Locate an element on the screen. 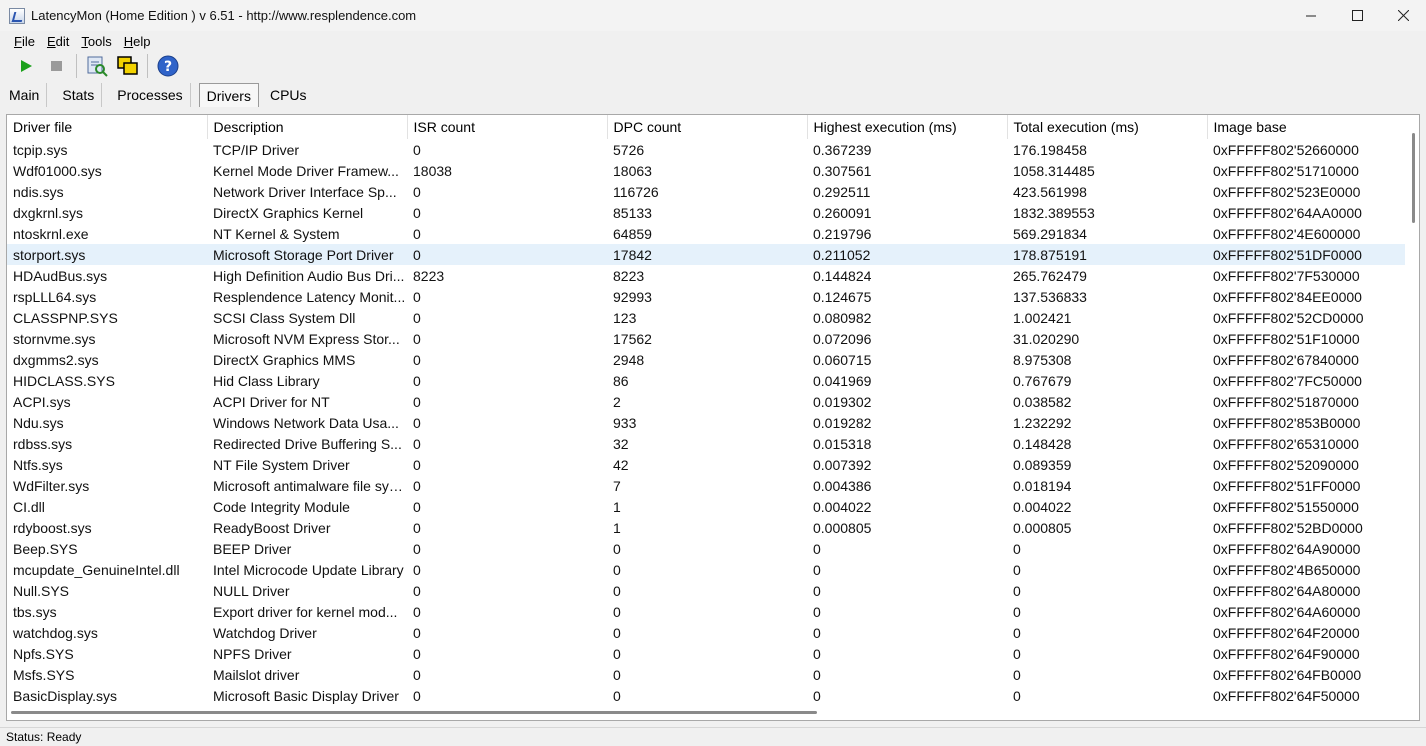  menu-tools: Tools is located at coordinates (96, 41).